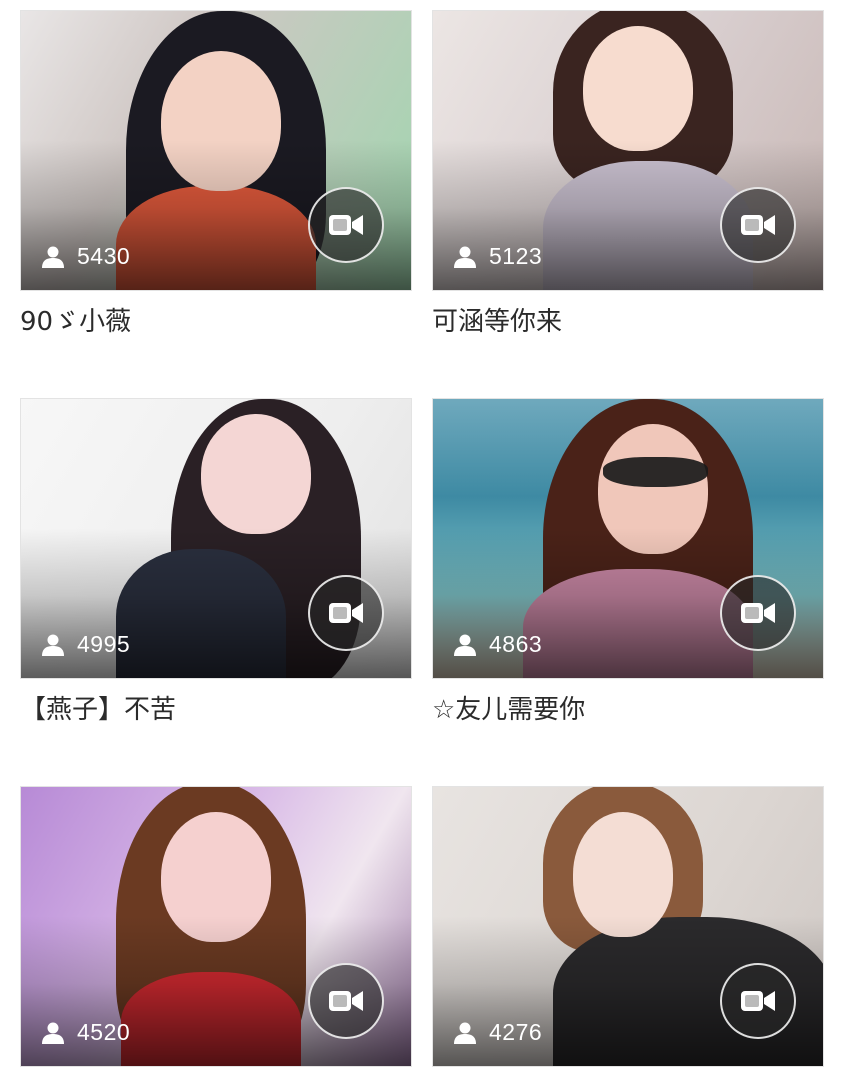 This screenshot has width=842, height=1068. Describe the element at coordinates (216, 322) in the screenshot. I see `stream-title: 90ゞ小薇` at that location.